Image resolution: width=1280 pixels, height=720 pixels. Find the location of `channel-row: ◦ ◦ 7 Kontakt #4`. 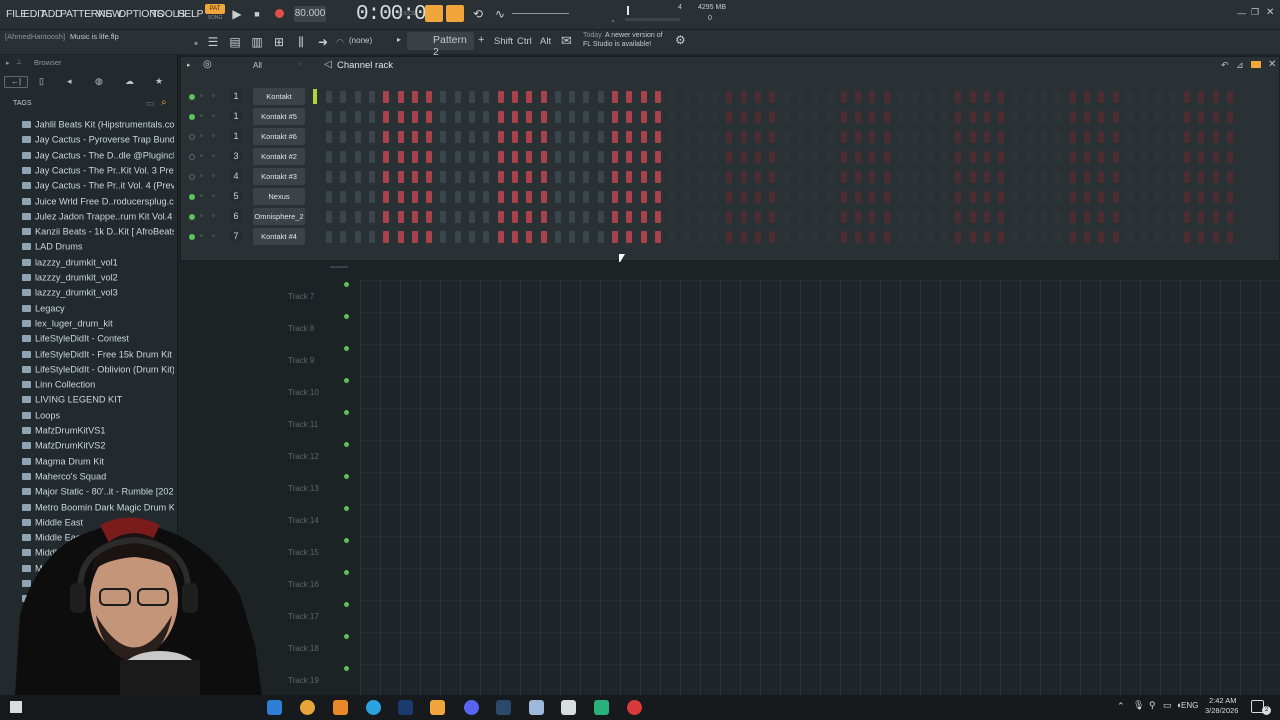

channel-row: ◦ ◦ 7 Kontakt #4 is located at coordinates (730, 237).